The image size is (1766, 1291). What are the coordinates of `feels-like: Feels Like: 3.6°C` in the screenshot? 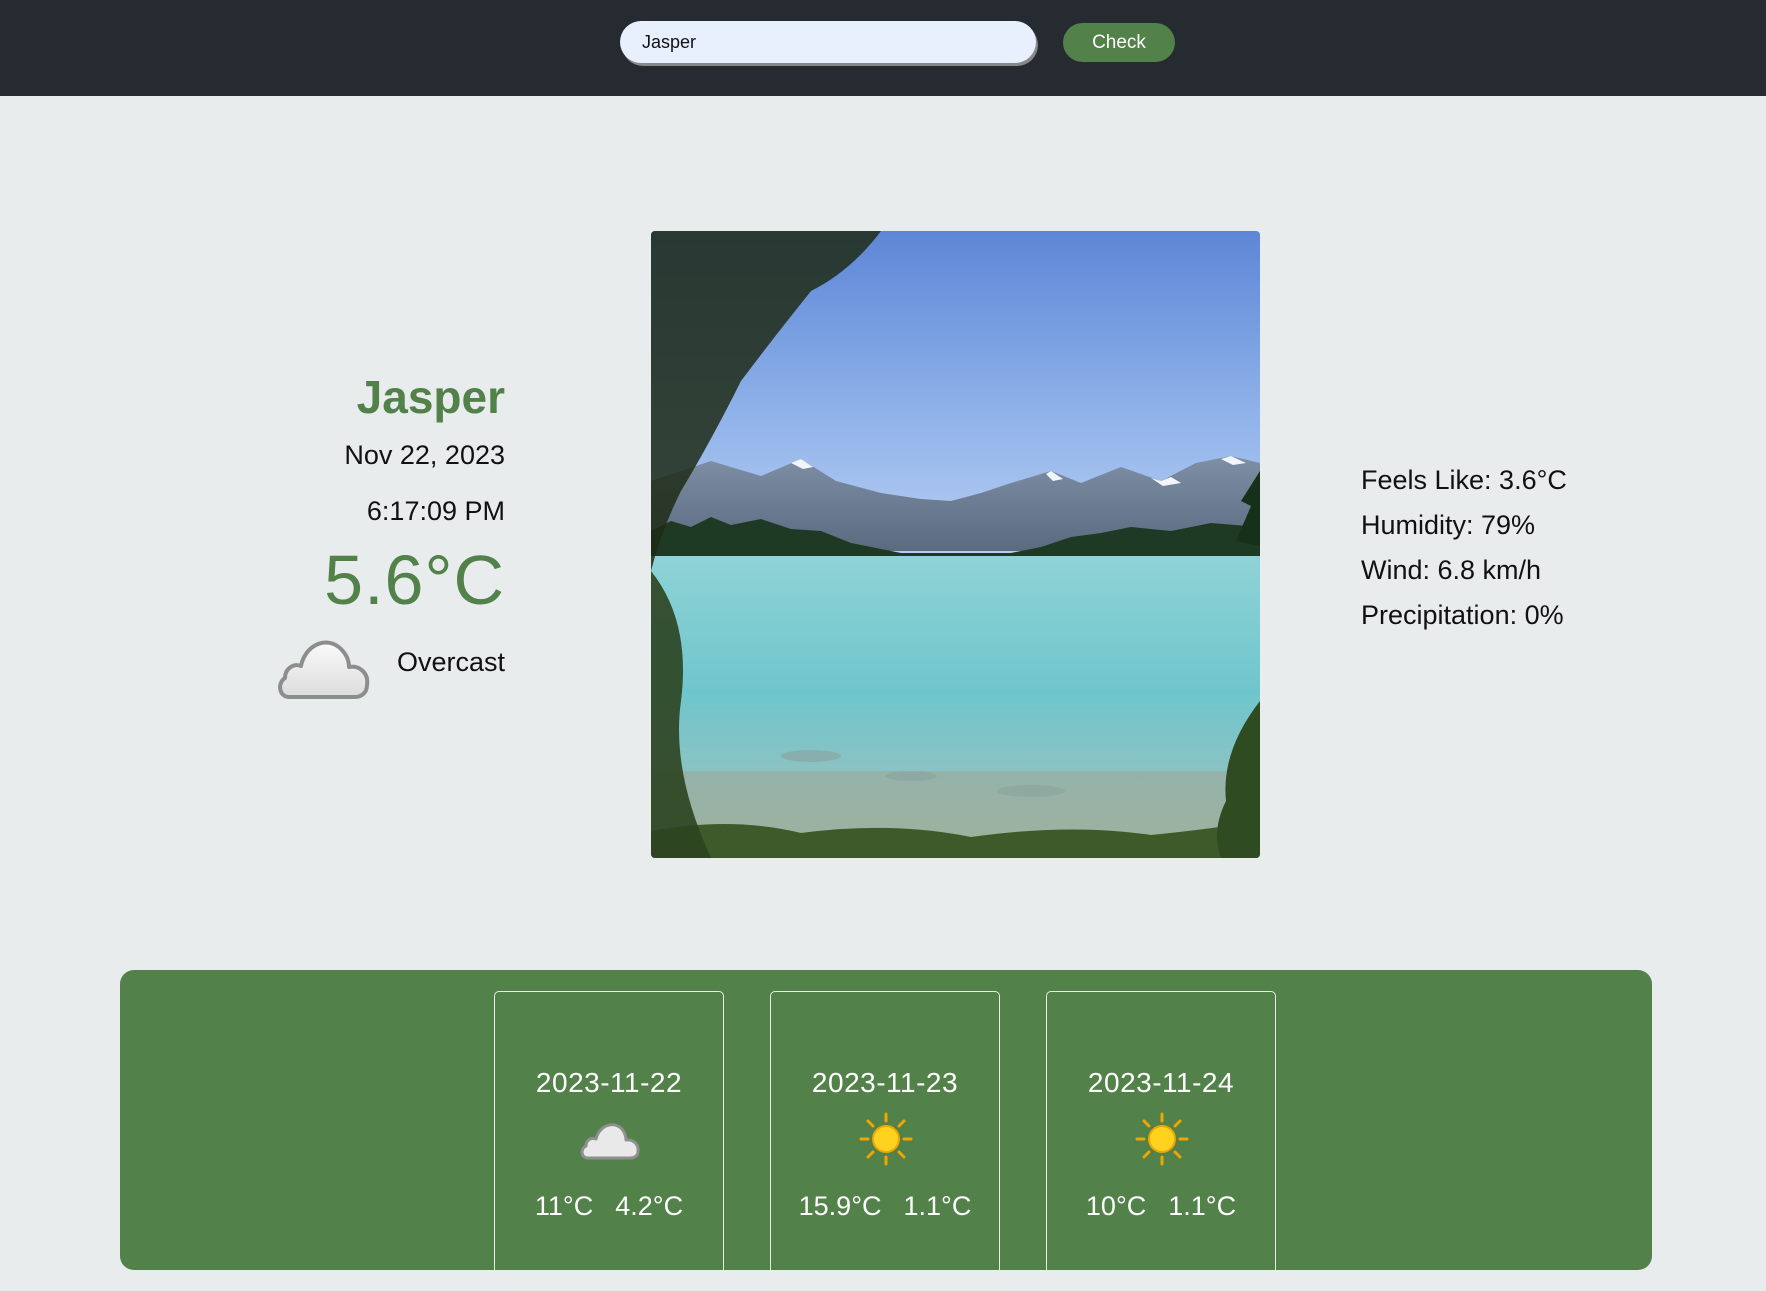 It's located at (1464, 480).